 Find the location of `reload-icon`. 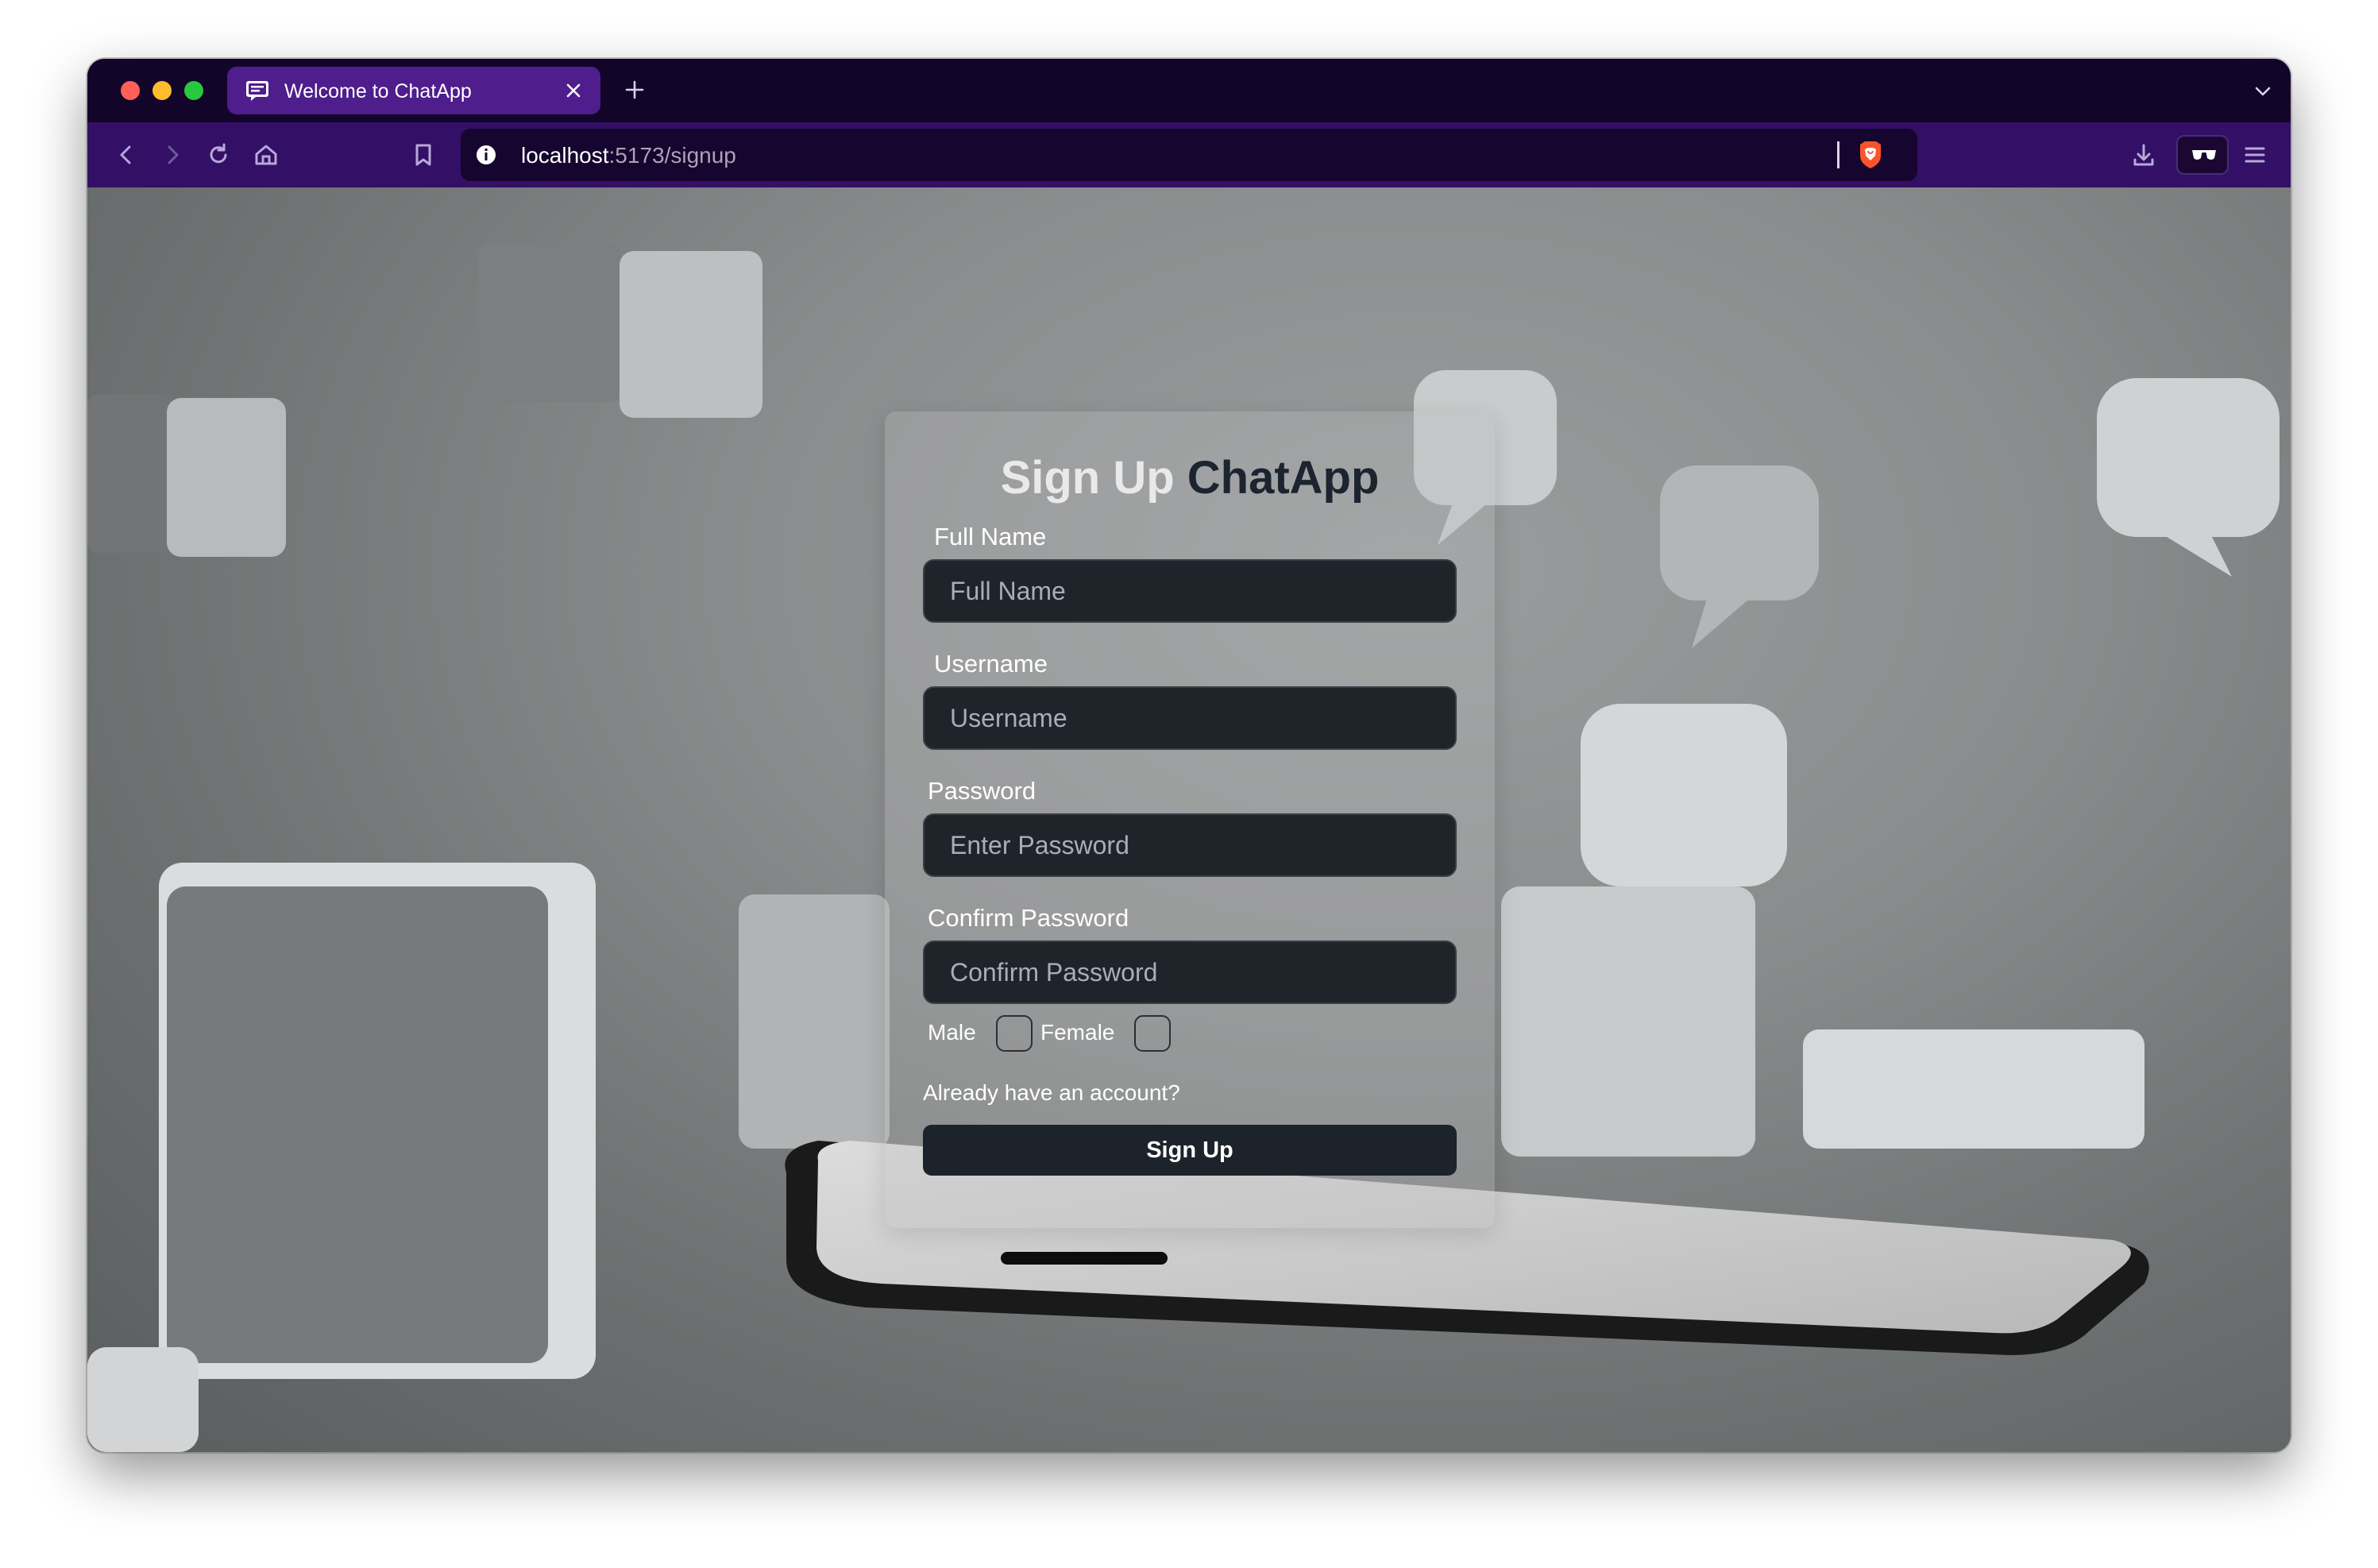

reload-icon is located at coordinates (218, 155).